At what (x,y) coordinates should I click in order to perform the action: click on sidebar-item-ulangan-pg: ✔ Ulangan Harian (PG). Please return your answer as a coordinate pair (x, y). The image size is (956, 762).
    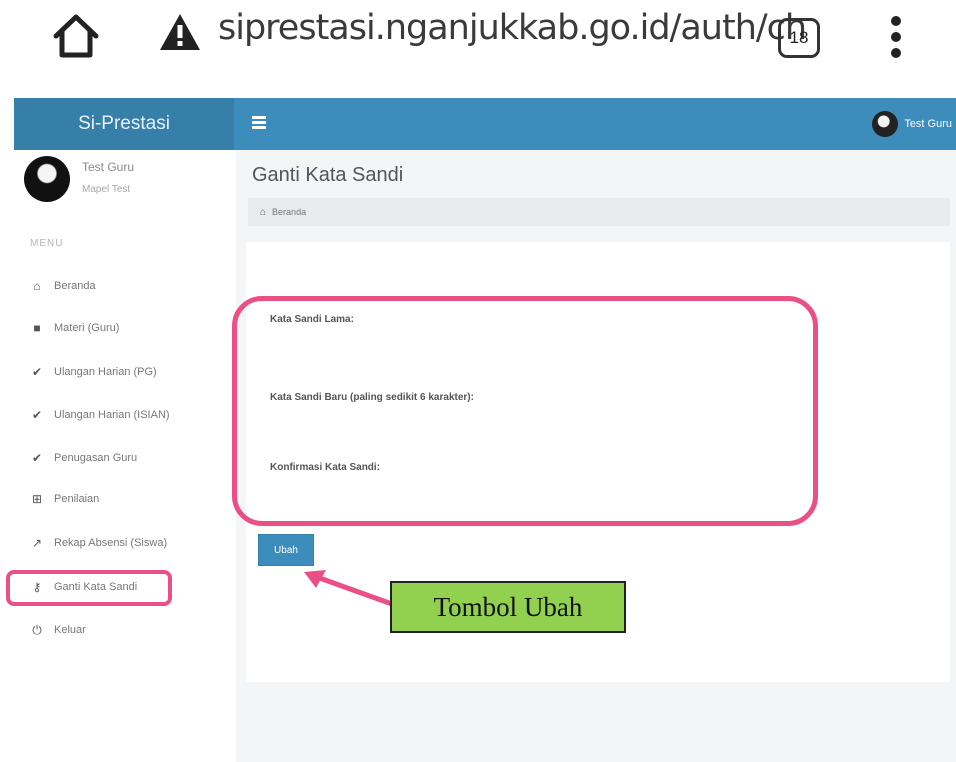
    Looking at the image, I should click on (125, 372).